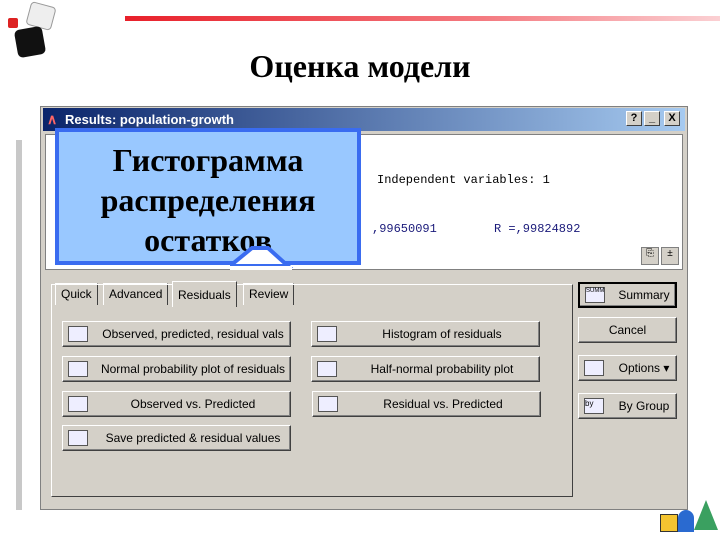  What do you see at coordinates (78, 334) in the screenshot?
I see `spreadsheet-icon` at bounding box center [78, 334].